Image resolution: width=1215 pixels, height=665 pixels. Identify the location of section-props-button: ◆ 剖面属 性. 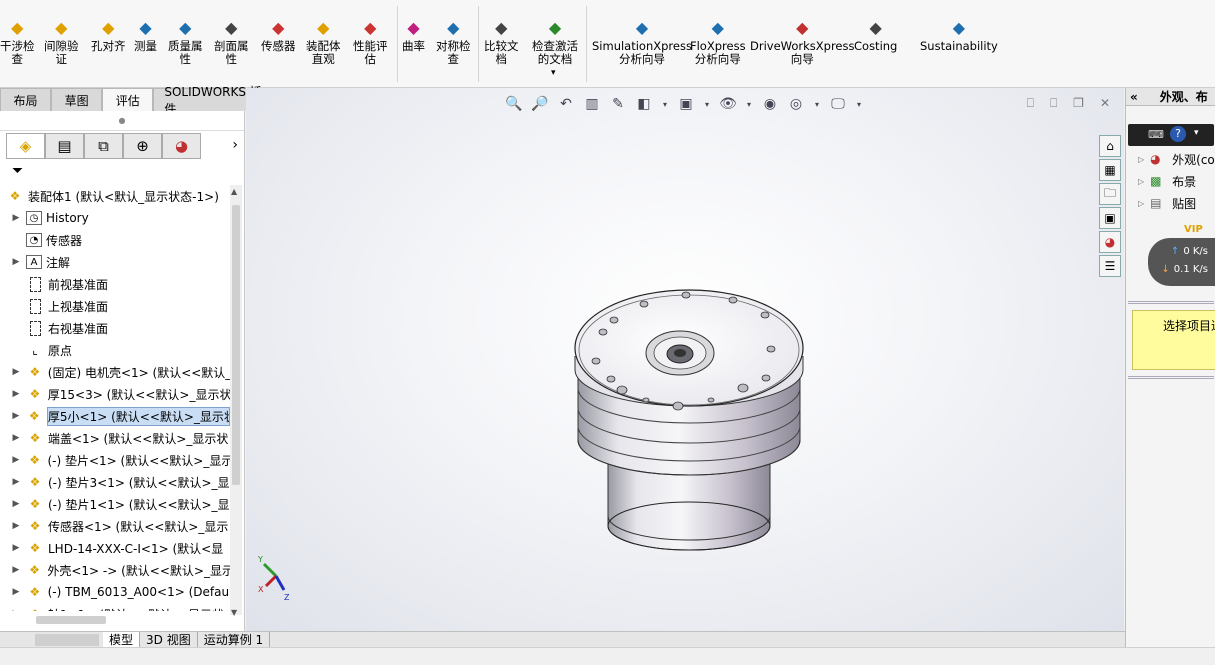
(231, 44).